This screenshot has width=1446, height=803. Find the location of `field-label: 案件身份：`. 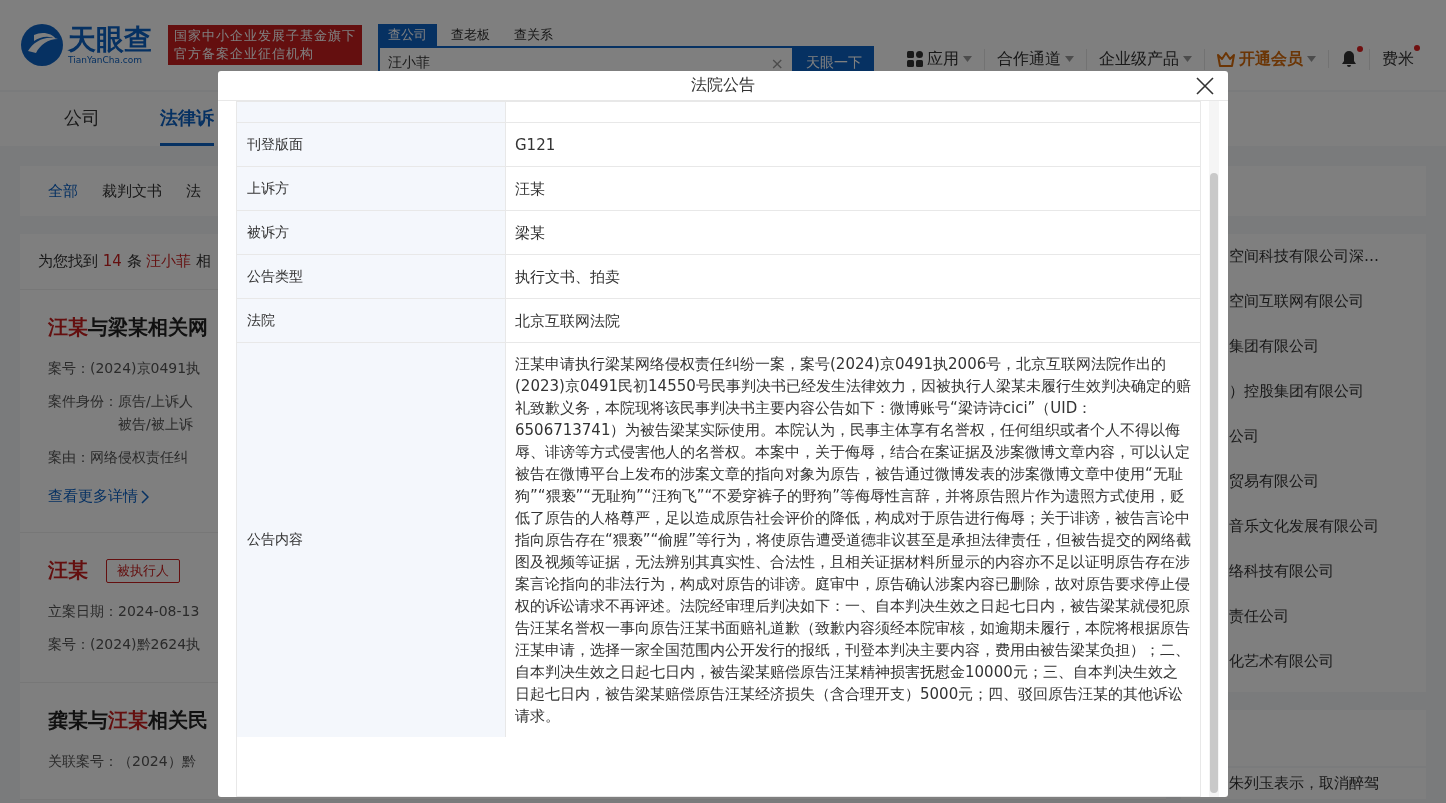

field-label: 案件身份： is located at coordinates (83, 401).